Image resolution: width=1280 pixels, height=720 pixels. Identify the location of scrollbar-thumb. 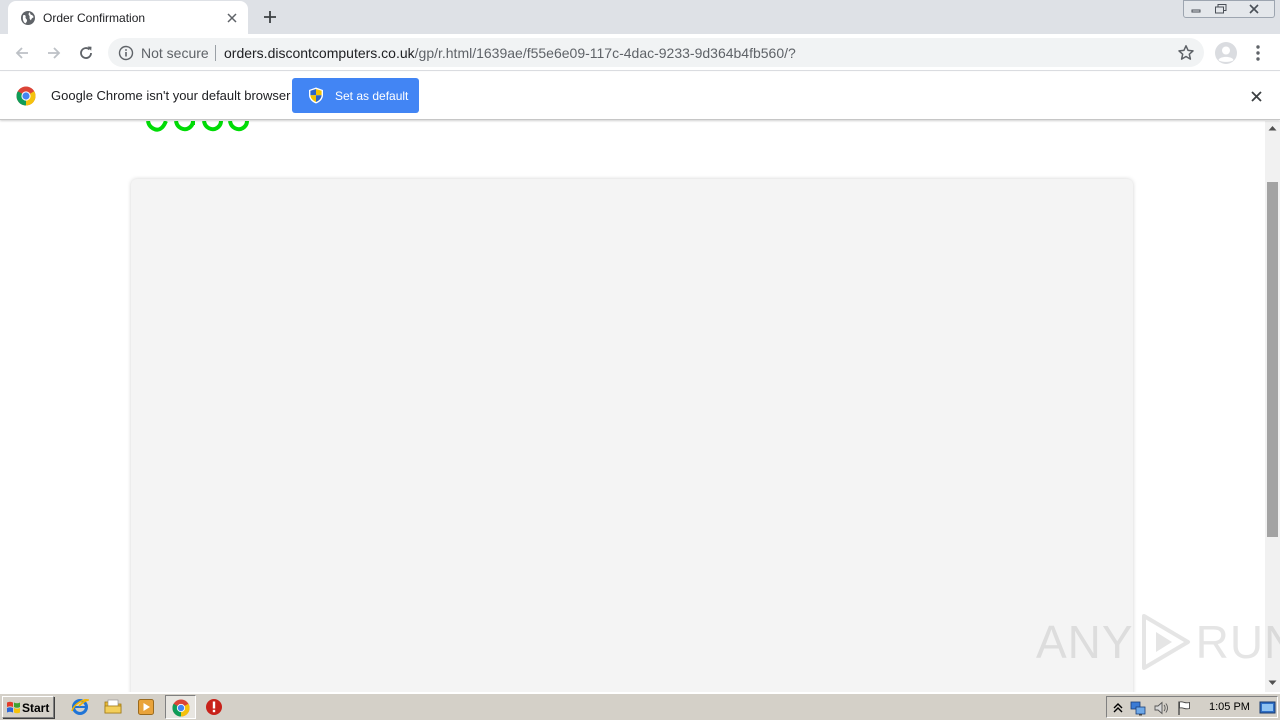
(1272, 359).